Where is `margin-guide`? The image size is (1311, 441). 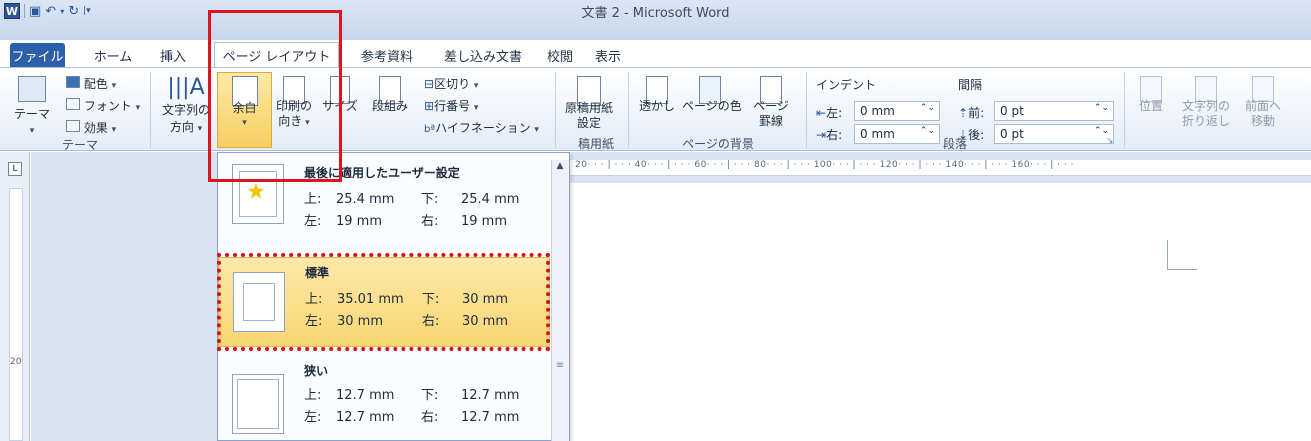
margin-guide is located at coordinates (258, 404).